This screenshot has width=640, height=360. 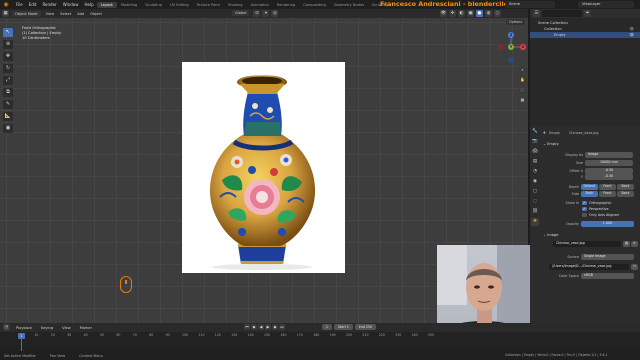 What do you see at coordinates (260, 5) in the screenshot?
I see `workspace-tab-animation: Animation` at bounding box center [260, 5].